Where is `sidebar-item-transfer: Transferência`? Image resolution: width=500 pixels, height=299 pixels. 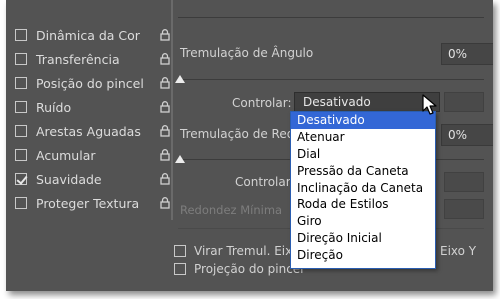 sidebar-item-transfer: Transferência is located at coordinates (94, 59).